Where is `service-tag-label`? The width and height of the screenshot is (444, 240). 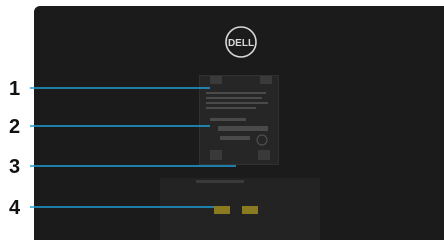 service-tag-label is located at coordinates (222, 210).